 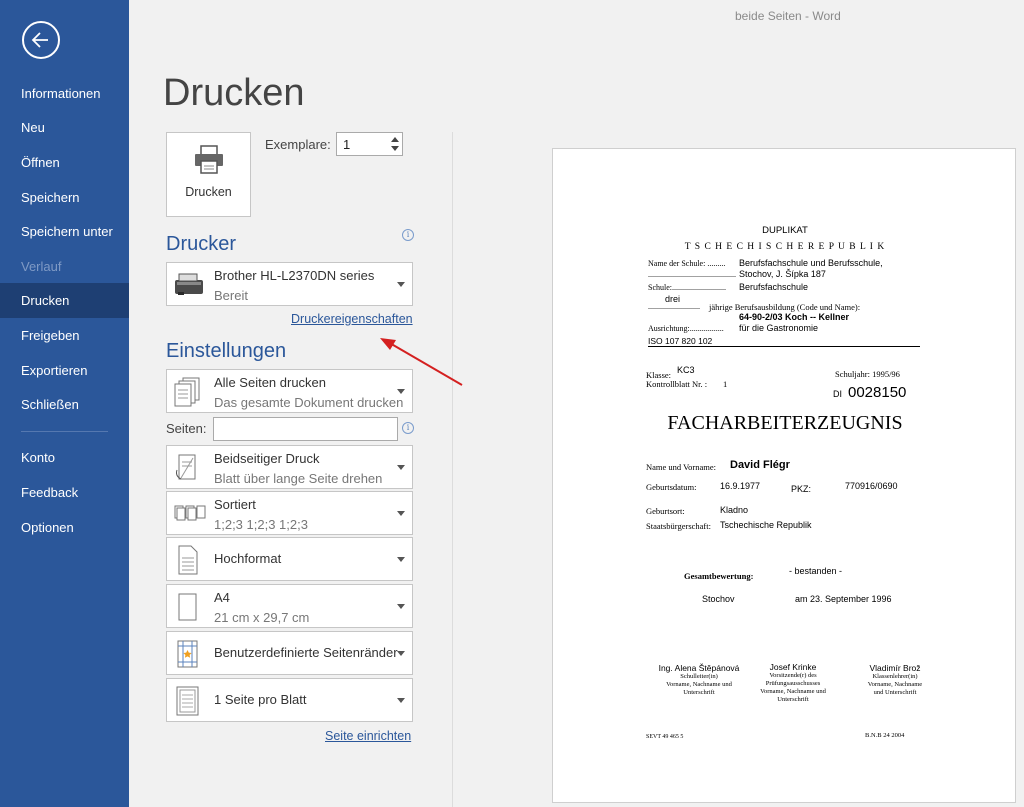 What do you see at coordinates (261, 524) in the screenshot?
I see `collate-desc: 1;2;3 1;2;3 1;2;3` at bounding box center [261, 524].